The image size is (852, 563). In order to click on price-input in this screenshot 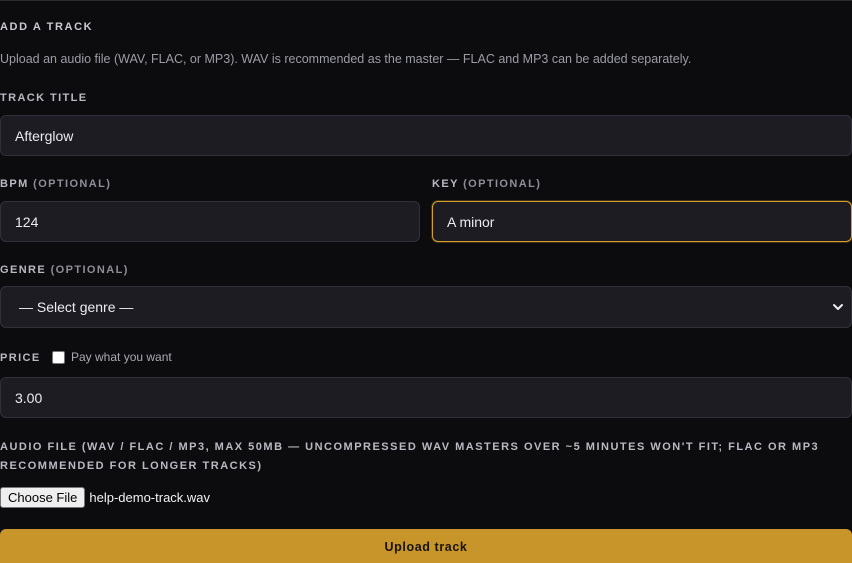, I will do `click(426, 397)`.